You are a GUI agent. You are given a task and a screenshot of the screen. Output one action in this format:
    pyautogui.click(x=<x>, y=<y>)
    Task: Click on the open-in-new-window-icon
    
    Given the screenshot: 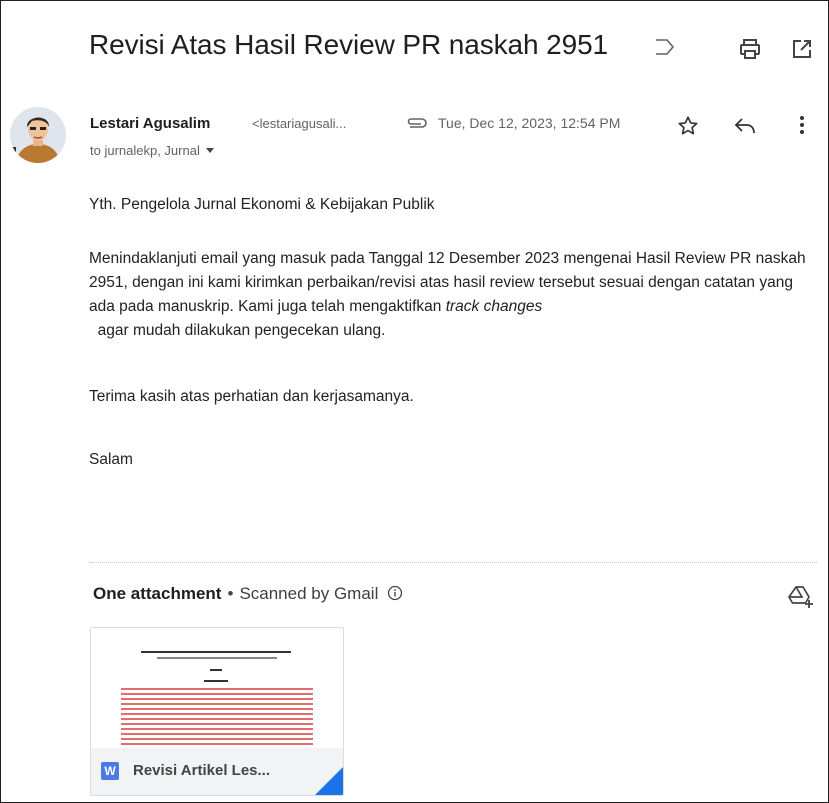 What is the action you would take?
    pyautogui.click(x=802, y=49)
    